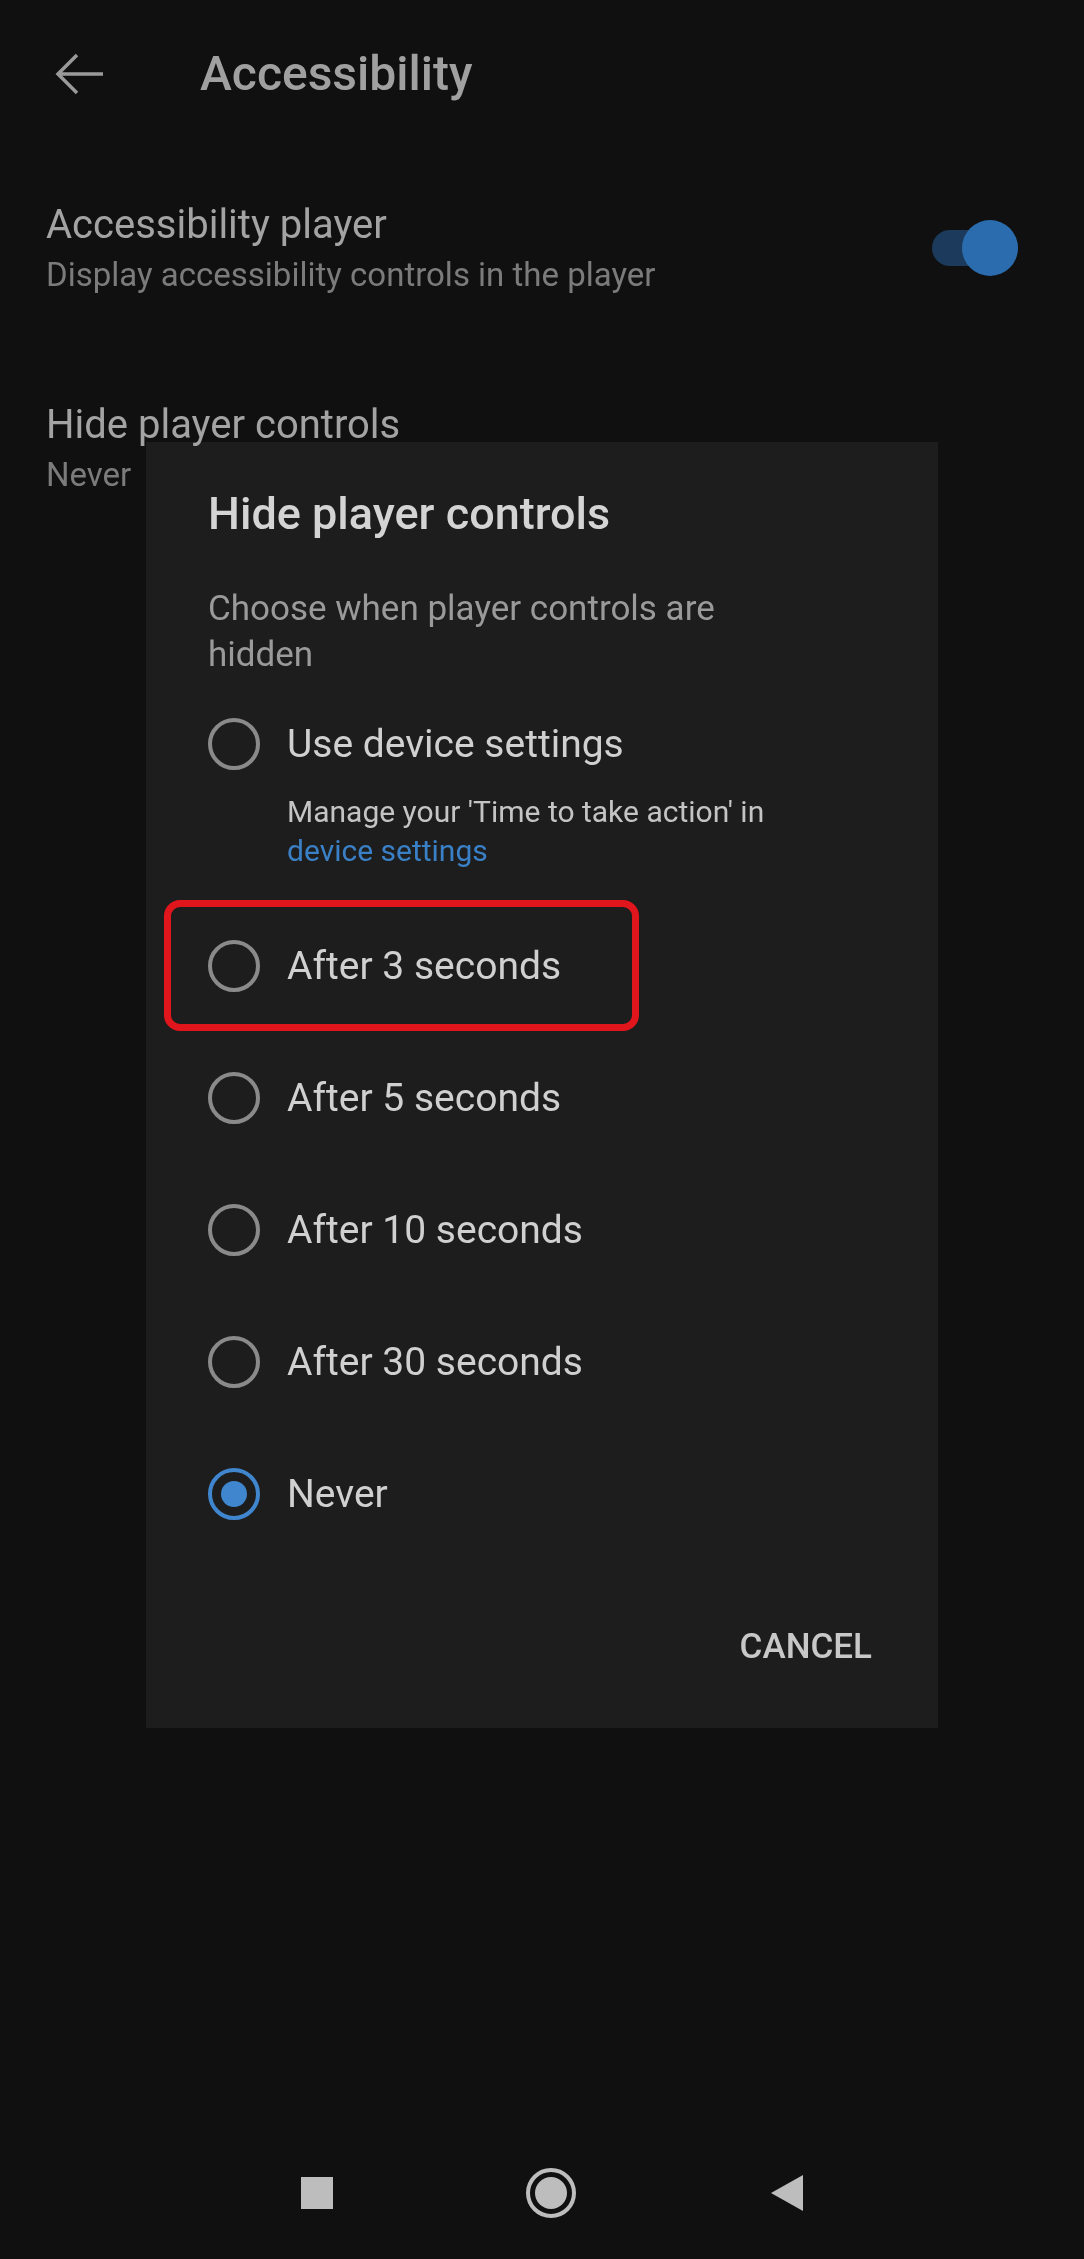 This screenshot has width=1084, height=2259. What do you see at coordinates (435, 1362) in the screenshot?
I see `option-label: After 30 seconds` at bounding box center [435, 1362].